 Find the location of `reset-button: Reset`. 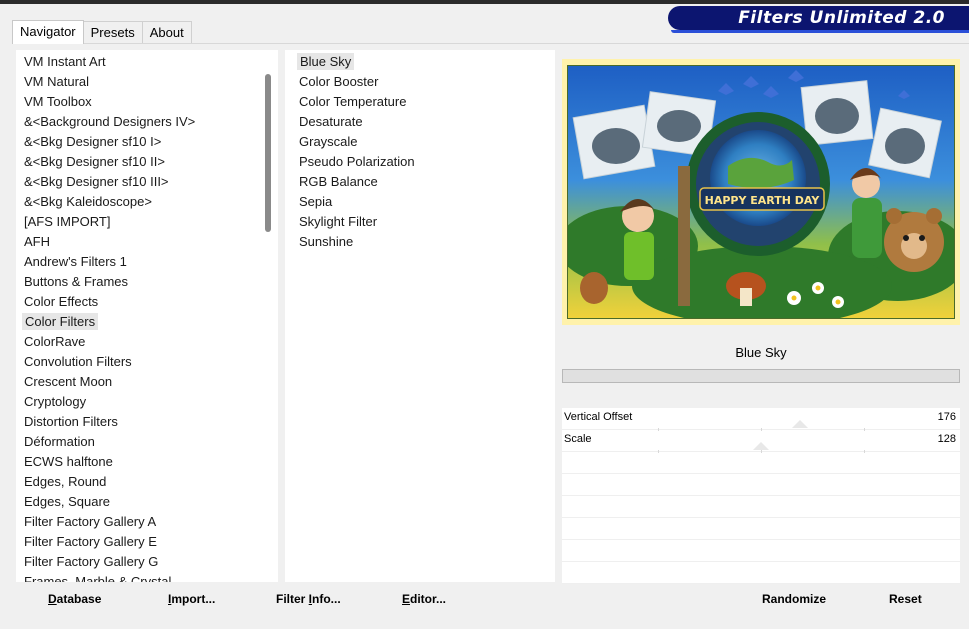

reset-button: Reset is located at coordinates (905, 599).